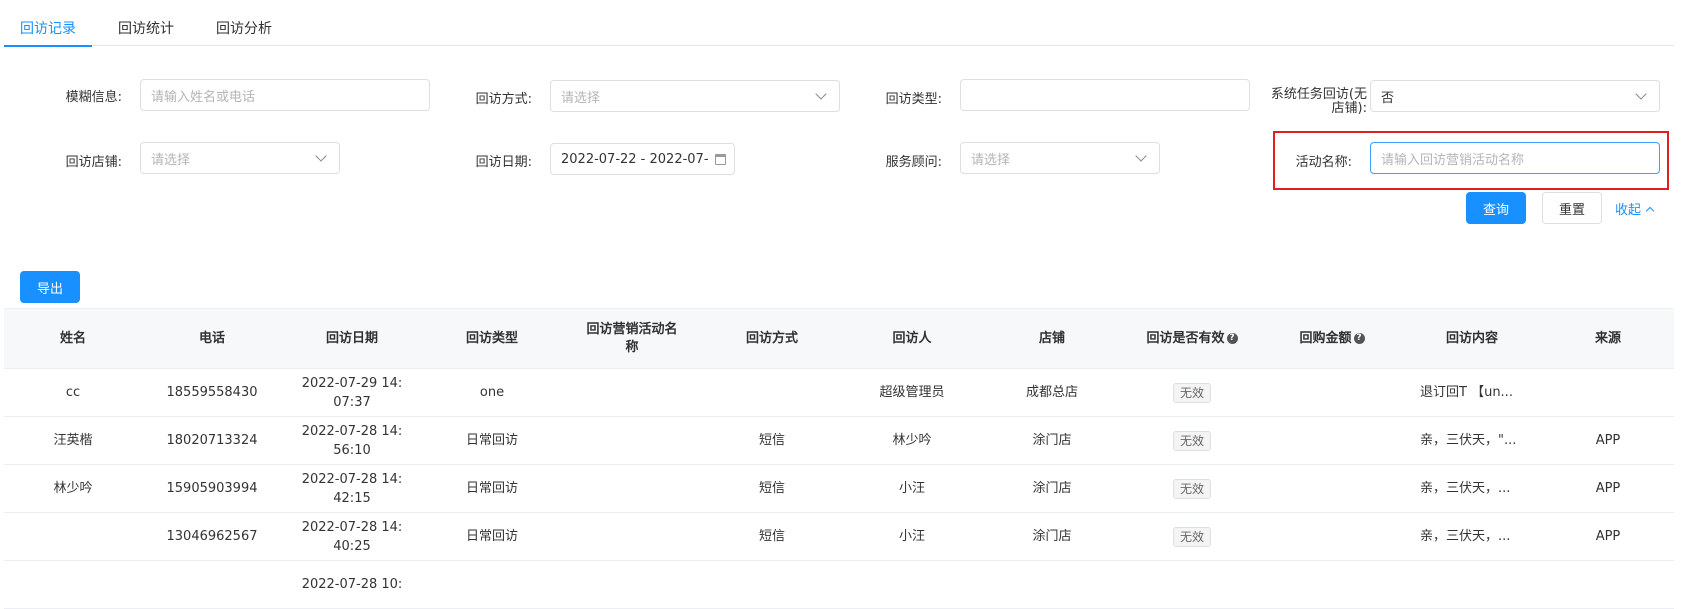 This screenshot has width=1696, height=609. I want to click on tab-bar: 回访记录 回访统计 回访分析, so click(839, 23).